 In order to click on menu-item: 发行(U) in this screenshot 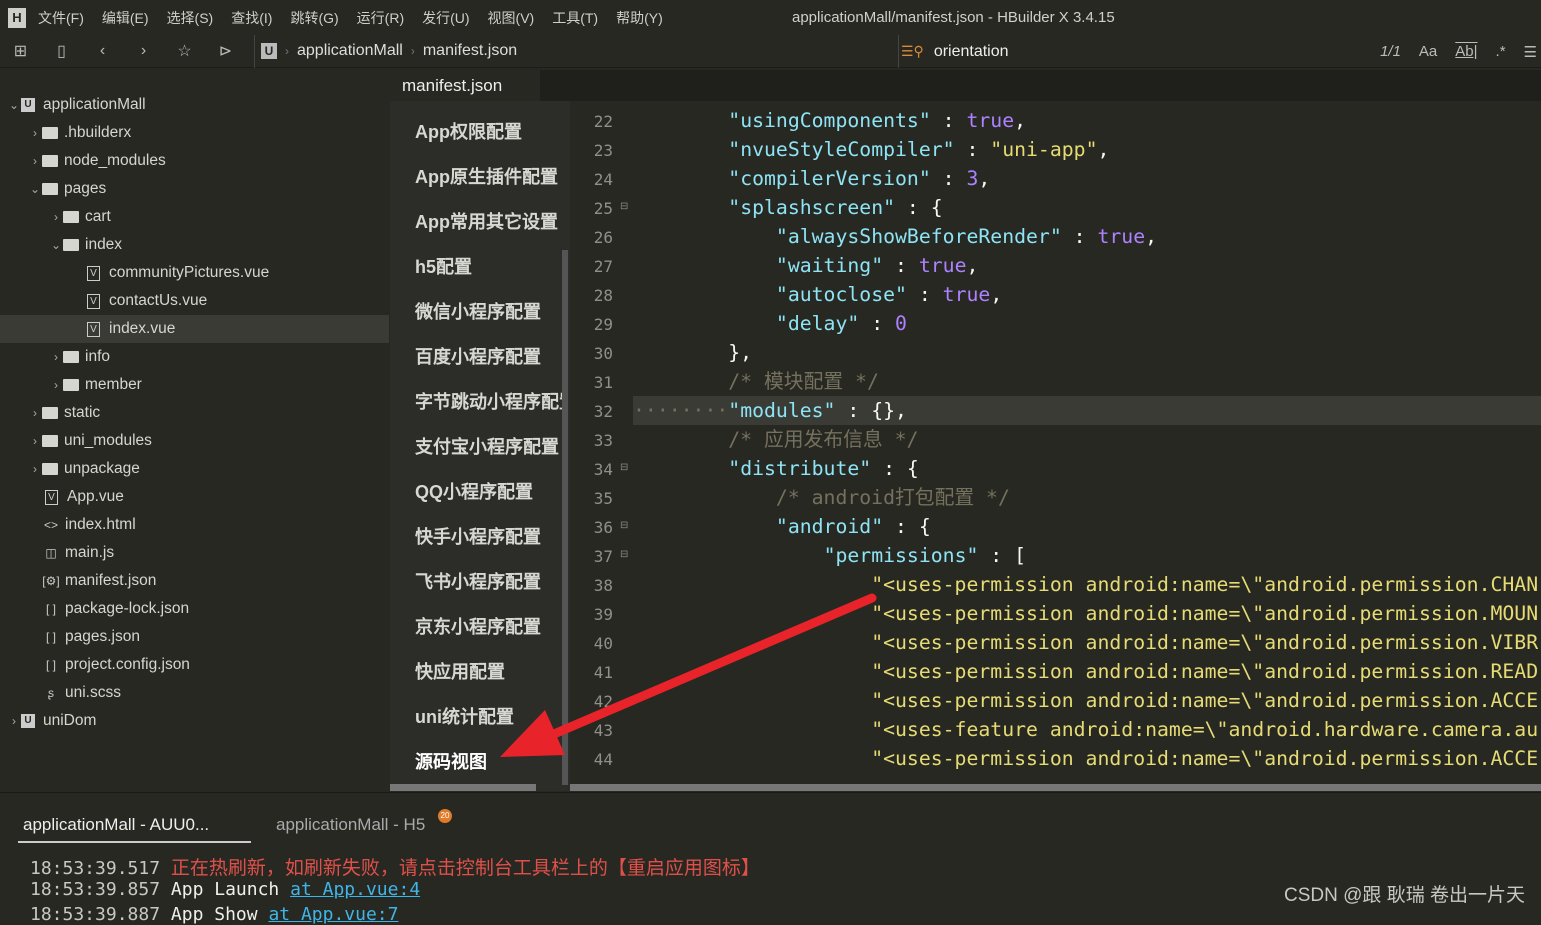, I will do `click(445, 18)`.